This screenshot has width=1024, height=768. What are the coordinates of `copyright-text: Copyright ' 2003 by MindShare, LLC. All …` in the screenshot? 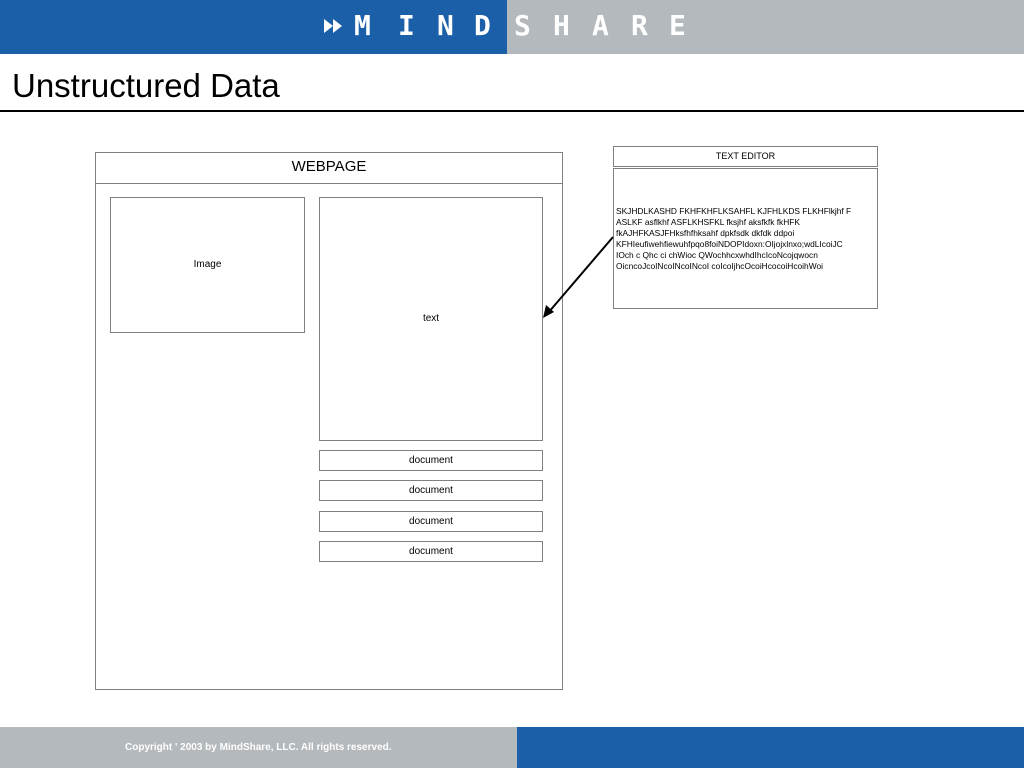 It's located at (258, 747).